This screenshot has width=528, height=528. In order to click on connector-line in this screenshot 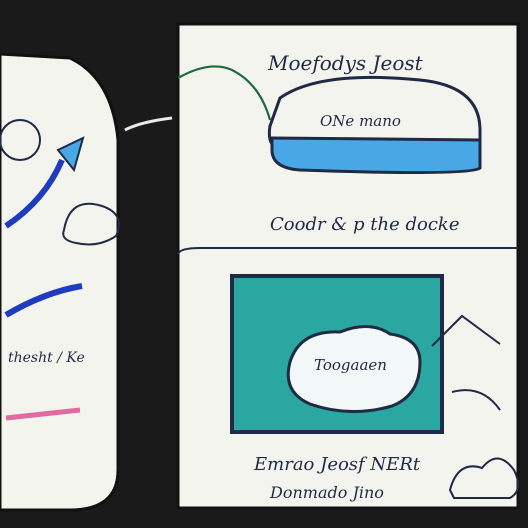, I will do `click(148, 124)`.